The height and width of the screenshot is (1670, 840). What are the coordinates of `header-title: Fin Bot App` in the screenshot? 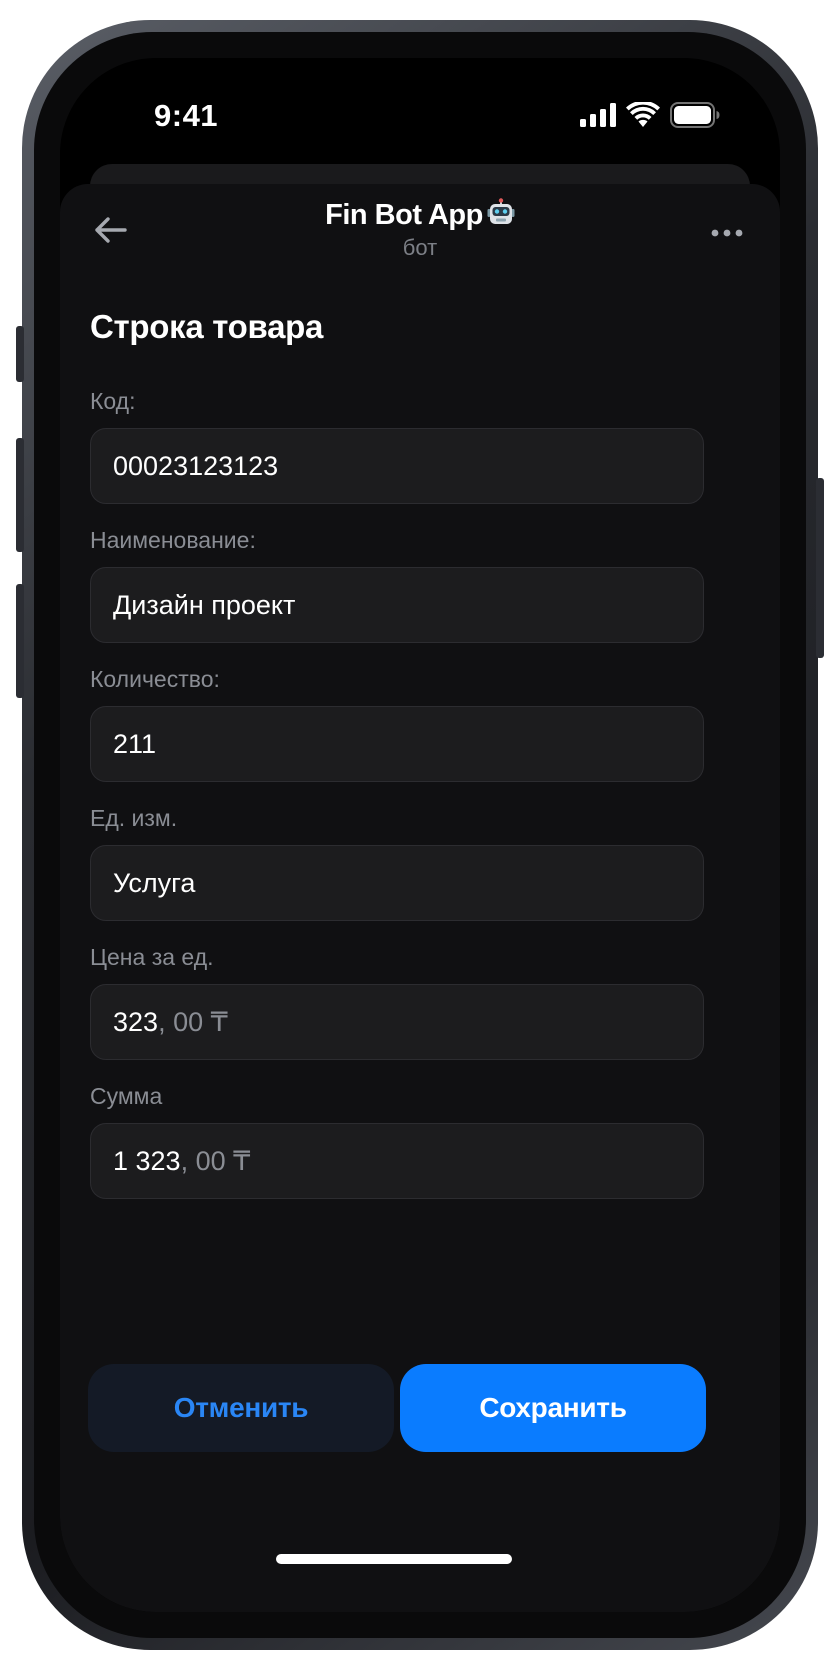 It's located at (404, 215).